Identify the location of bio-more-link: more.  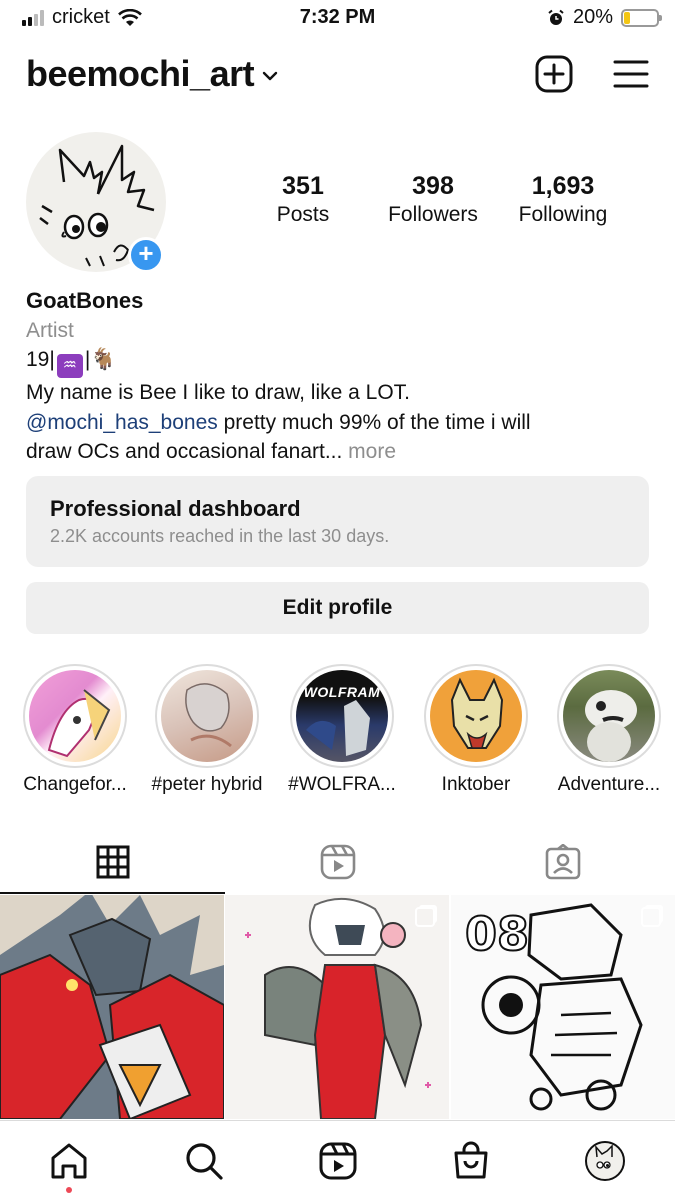
(369, 451).